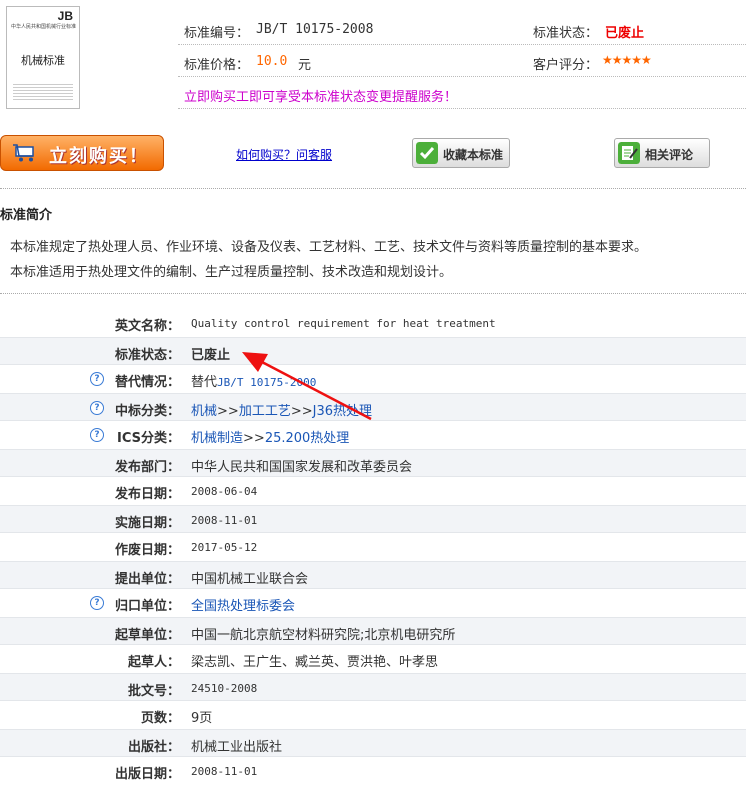 Image resolution: width=746 pixels, height=785 pixels. I want to click on detail-row-abolish-date: 作废日期： 2017-05-12, so click(373, 547).